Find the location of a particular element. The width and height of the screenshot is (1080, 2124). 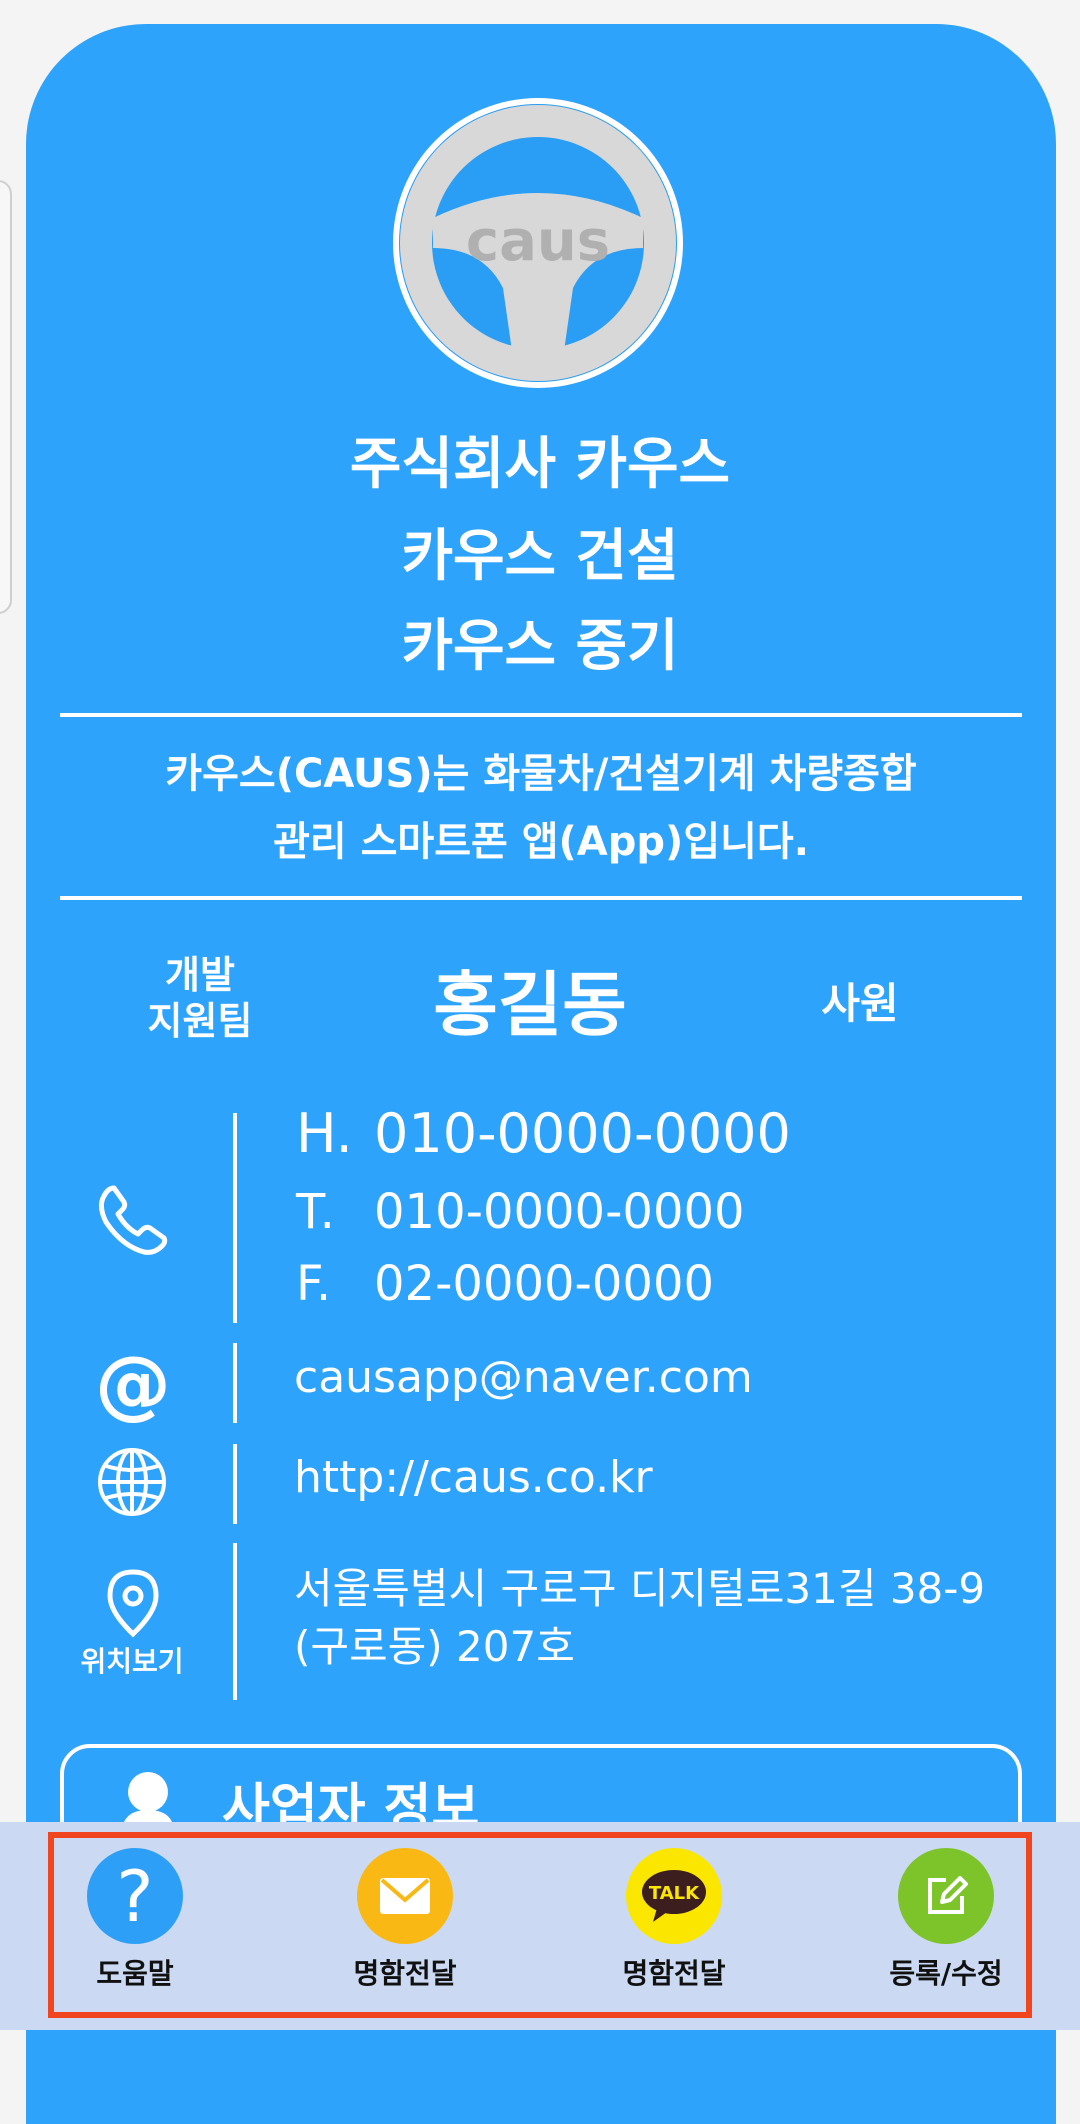

help-label: 도움말 is located at coordinates (135, 1973).